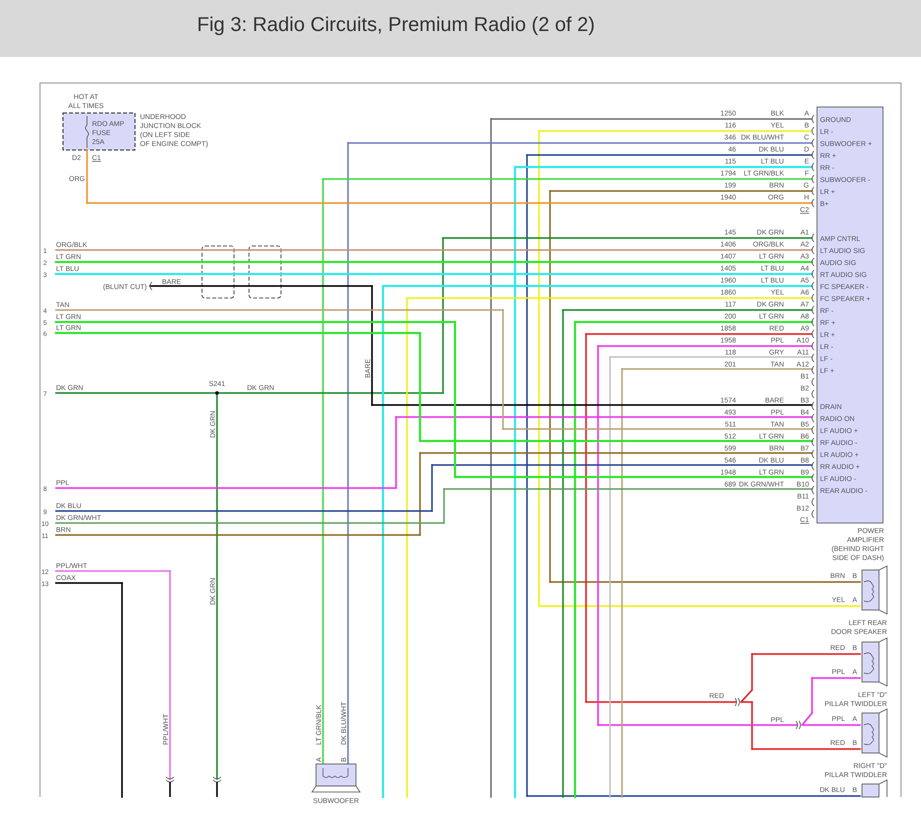 Image resolution: width=921 pixels, height=820 pixels. Describe the element at coordinates (151, 286) in the screenshot. I see `cut-end-icon` at that location.